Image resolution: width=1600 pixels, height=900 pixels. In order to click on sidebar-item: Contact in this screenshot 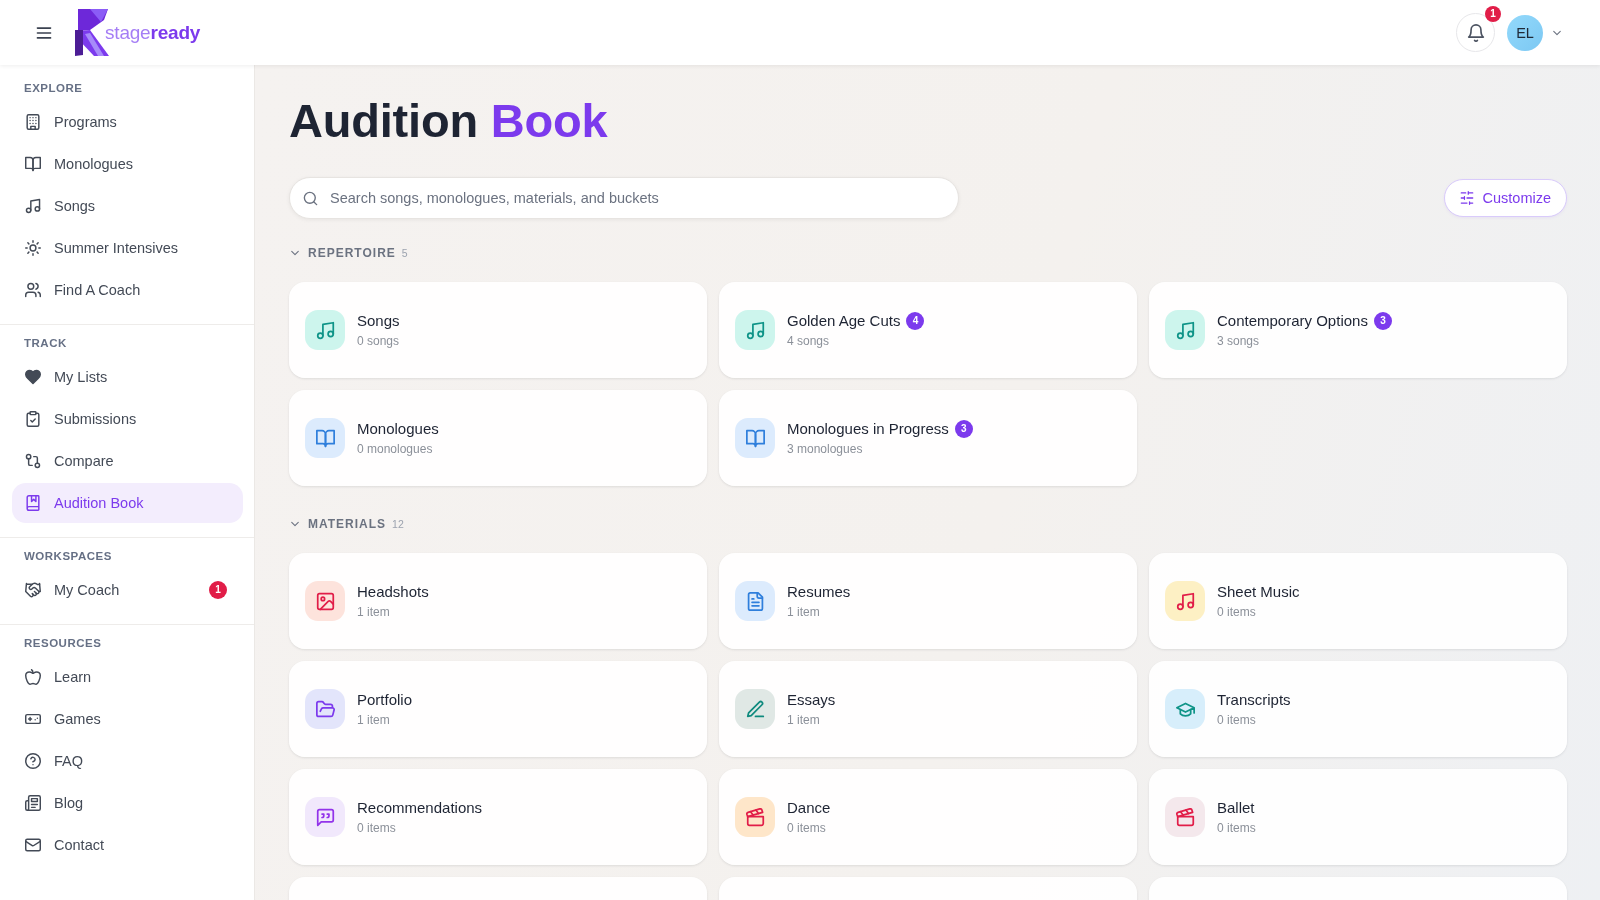, I will do `click(127, 845)`.